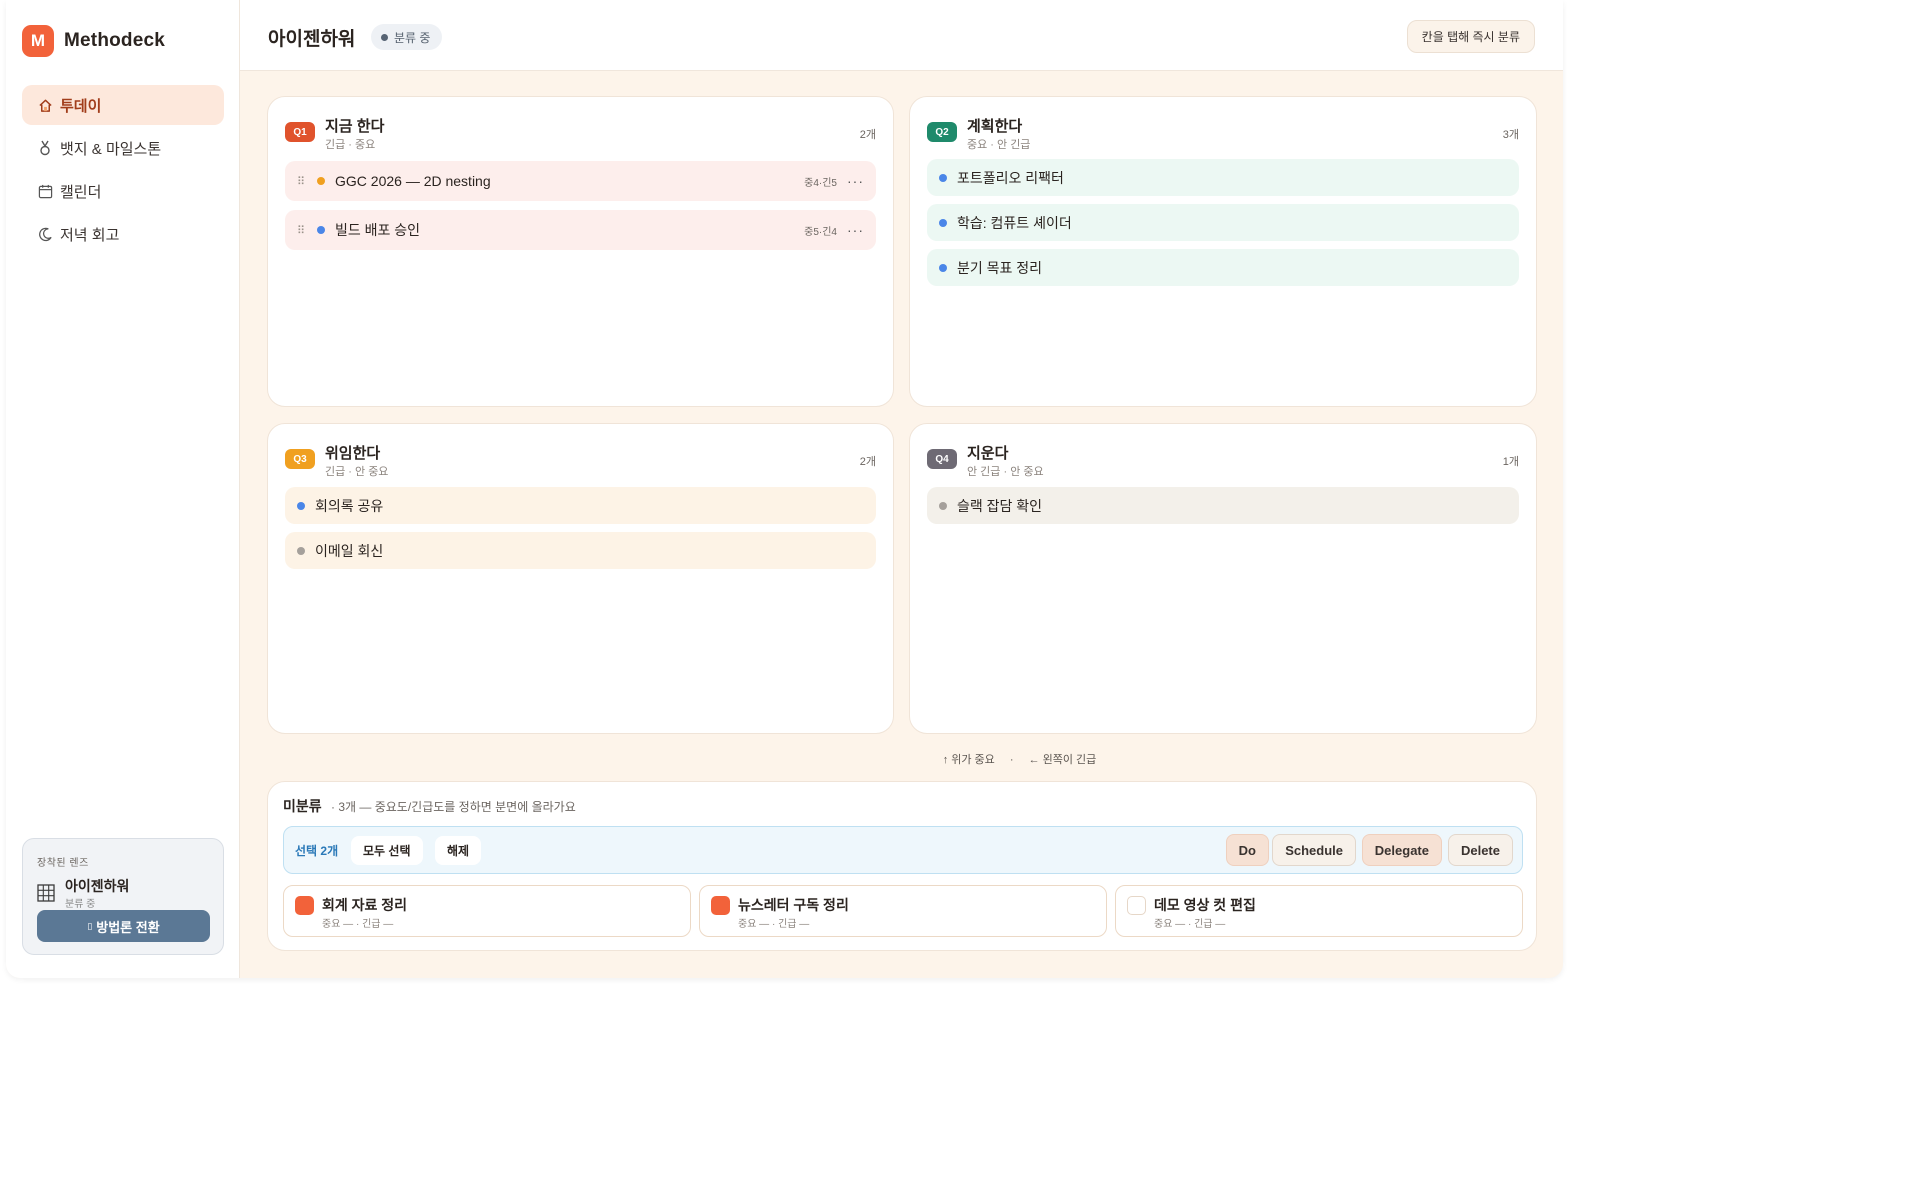 This screenshot has height=1204, width=1920. Describe the element at coordinates (353, 453) in the screenshot. I see `quadrant-title: 위임한다` at that location.